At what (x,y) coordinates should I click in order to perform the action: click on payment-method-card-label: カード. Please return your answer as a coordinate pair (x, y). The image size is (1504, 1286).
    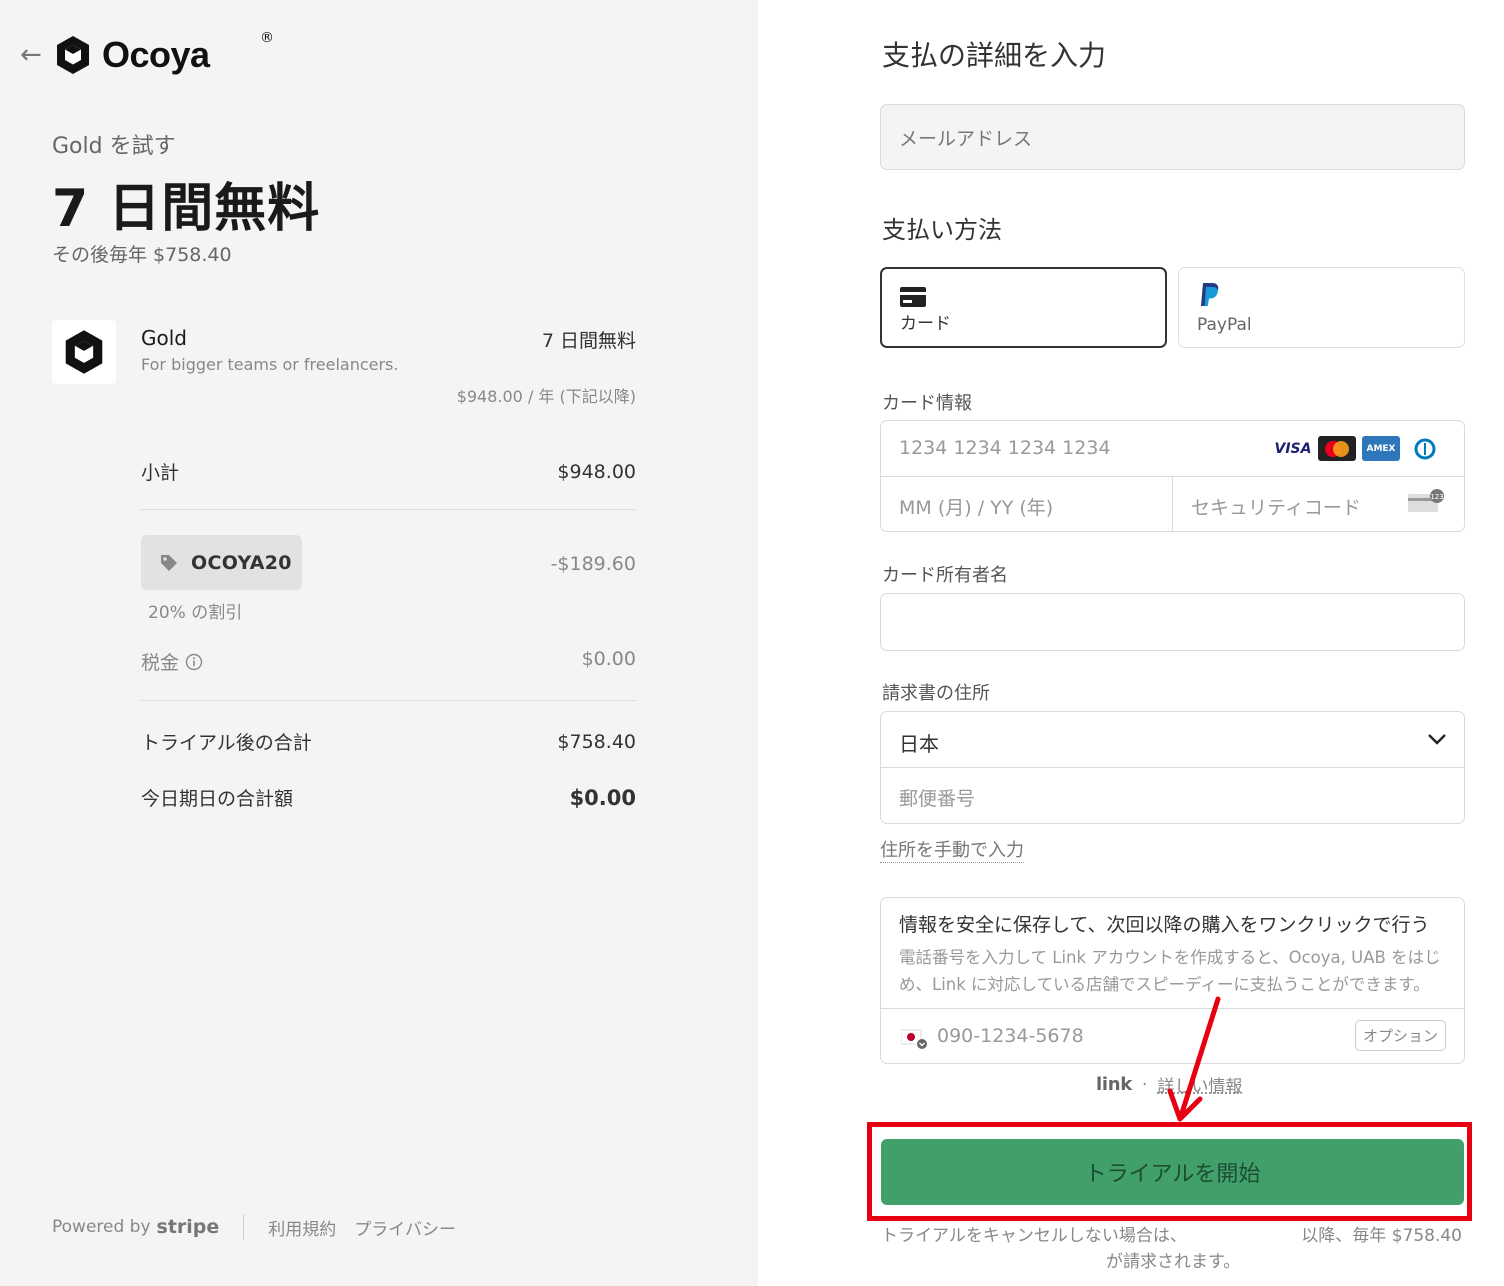
    Looking at the image, I should click on (925, 324).